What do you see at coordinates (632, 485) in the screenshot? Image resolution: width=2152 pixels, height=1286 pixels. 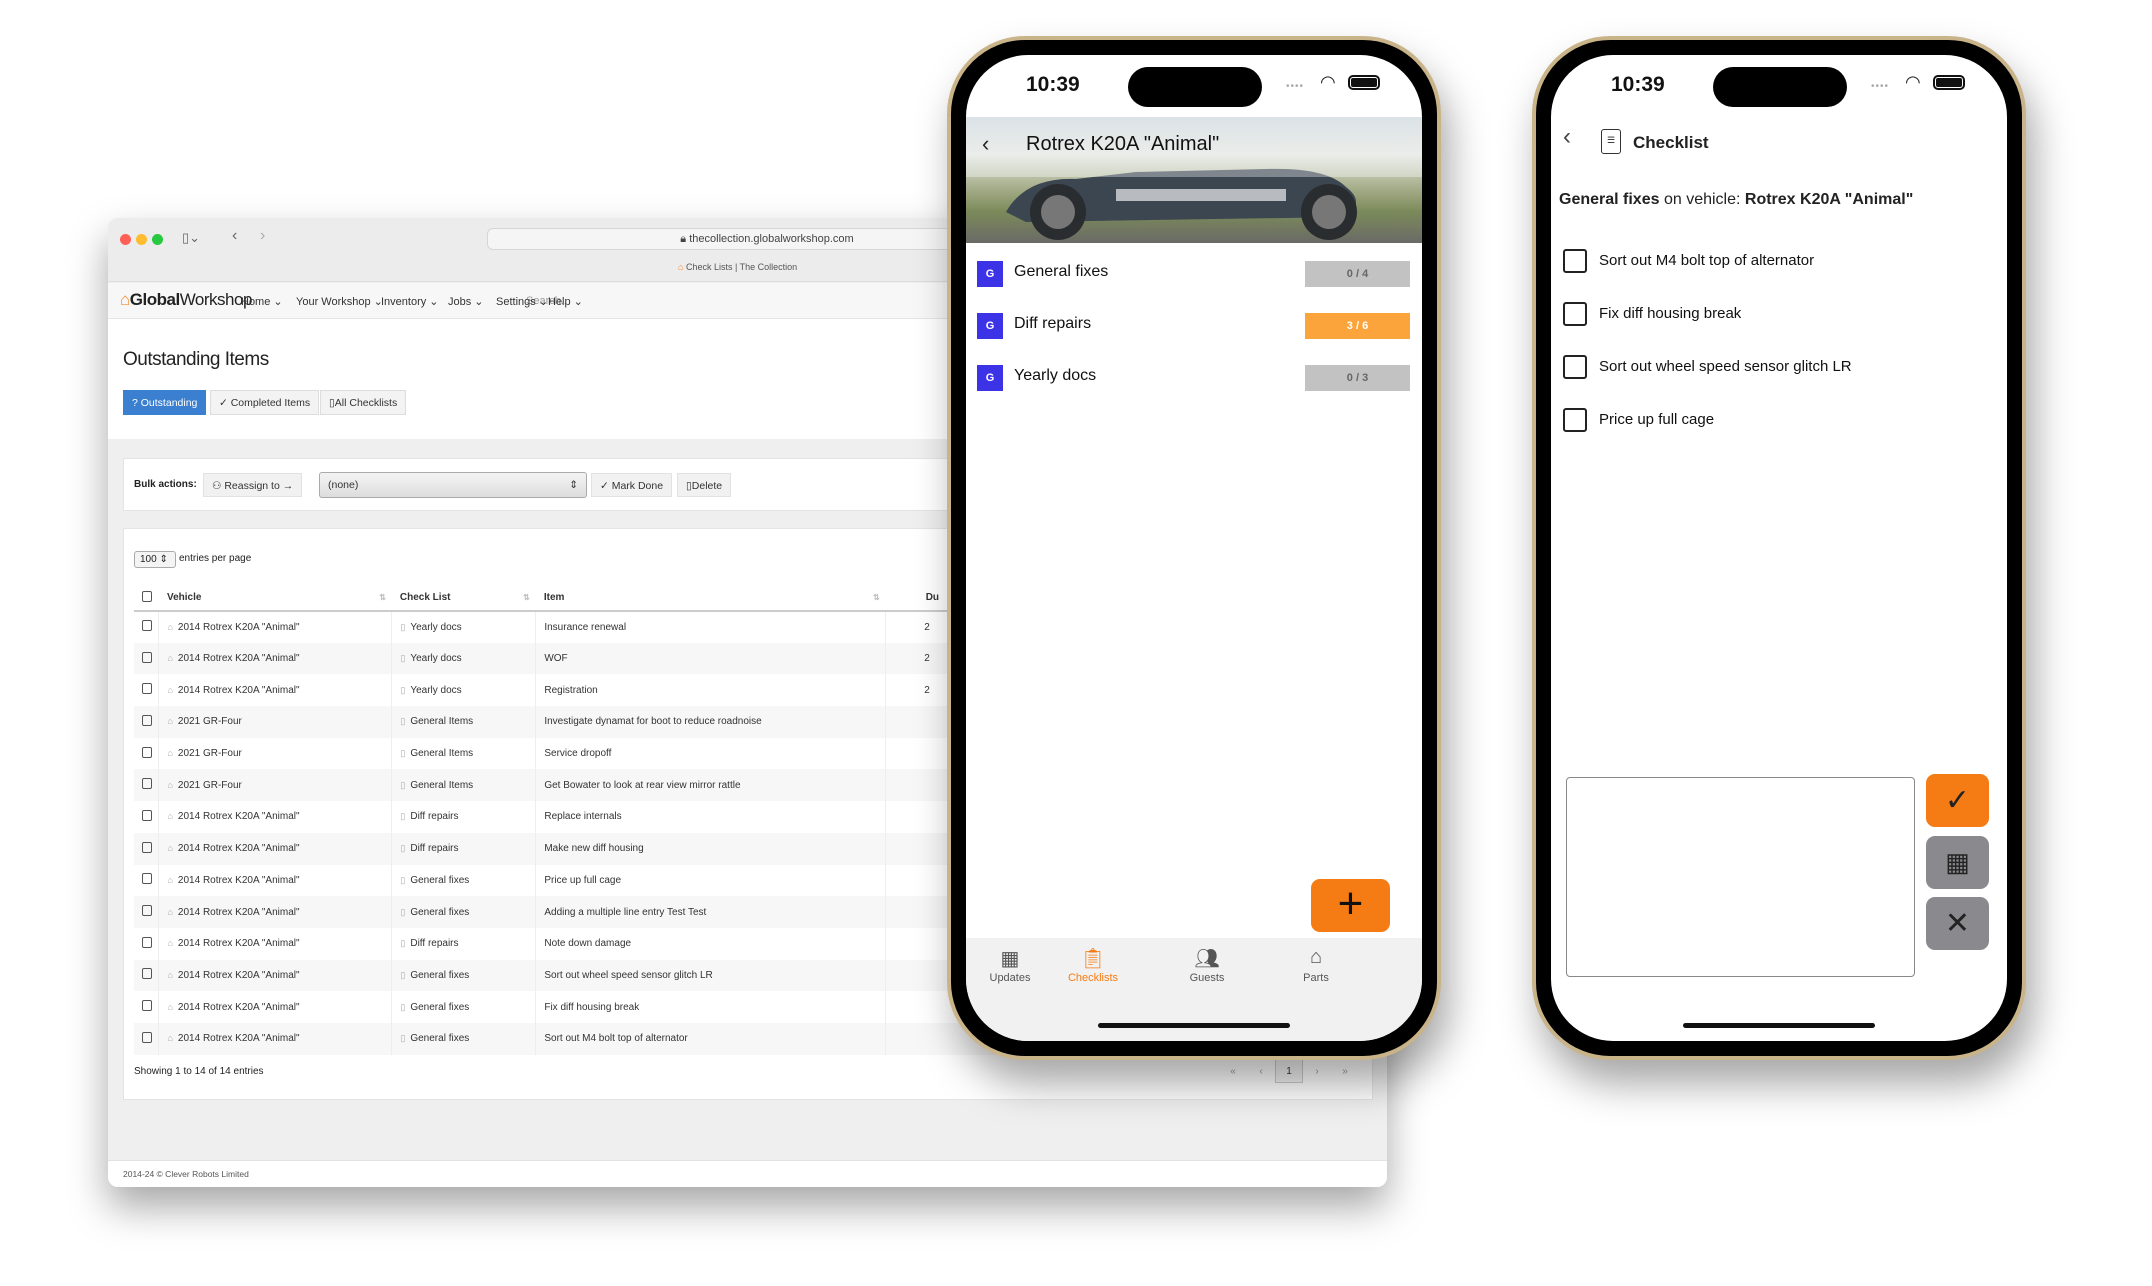 I see `mark-done-button: ✓ Mark Done` at bounding box center [632, 485].